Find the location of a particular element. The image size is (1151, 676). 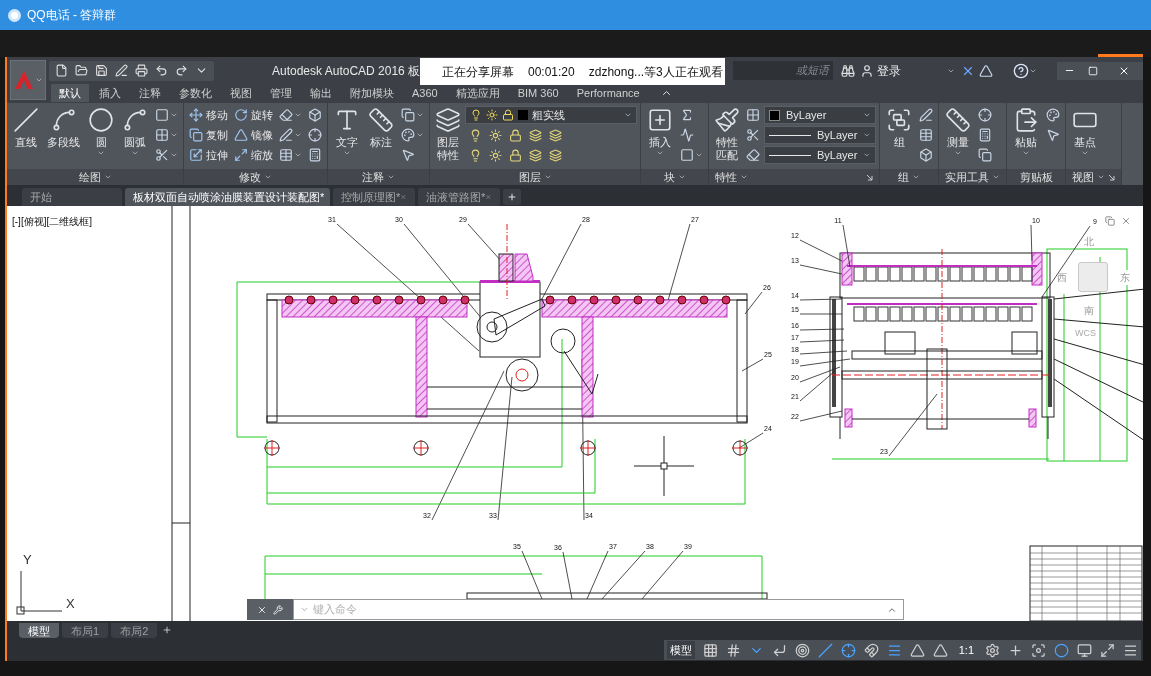

layout-tab: 布局1 is located at coordinates (85, 630).